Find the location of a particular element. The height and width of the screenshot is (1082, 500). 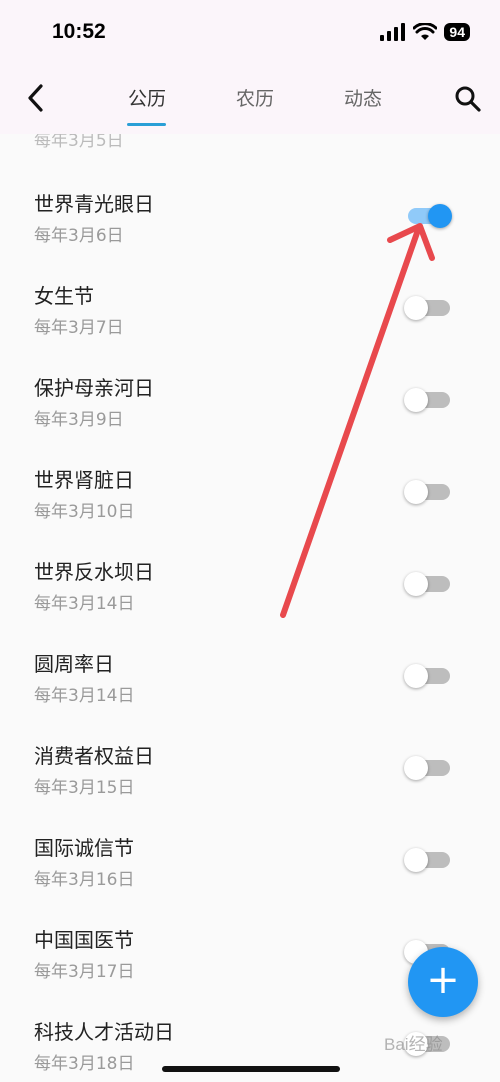

status-icons: 94 is located at coordinates (425, 32).